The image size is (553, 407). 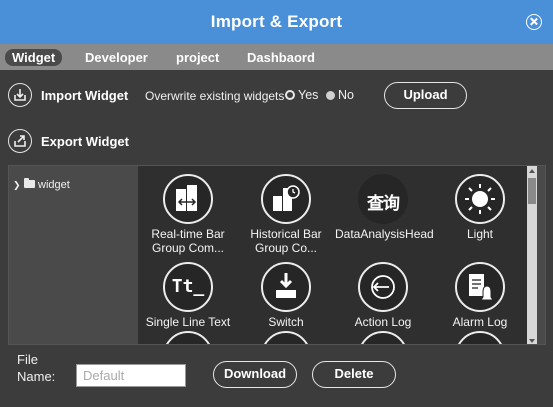 I want to click on widget-item: Action Log, so click(x=383, y=295).